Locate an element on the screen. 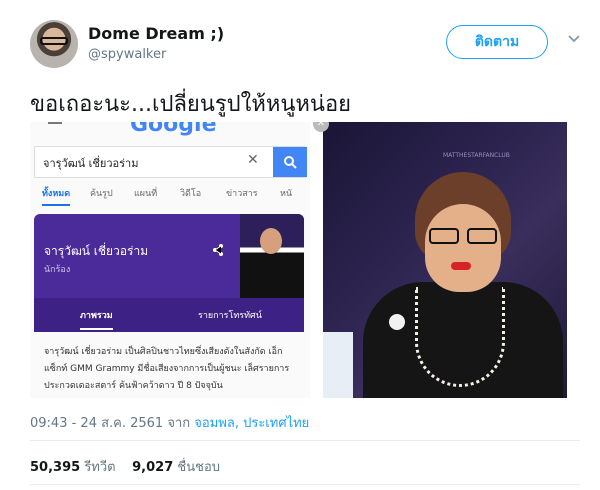 The height and width of the screenshot is (490, 600). tab-images: ค้นรูป is located at coordinates (101, 194).